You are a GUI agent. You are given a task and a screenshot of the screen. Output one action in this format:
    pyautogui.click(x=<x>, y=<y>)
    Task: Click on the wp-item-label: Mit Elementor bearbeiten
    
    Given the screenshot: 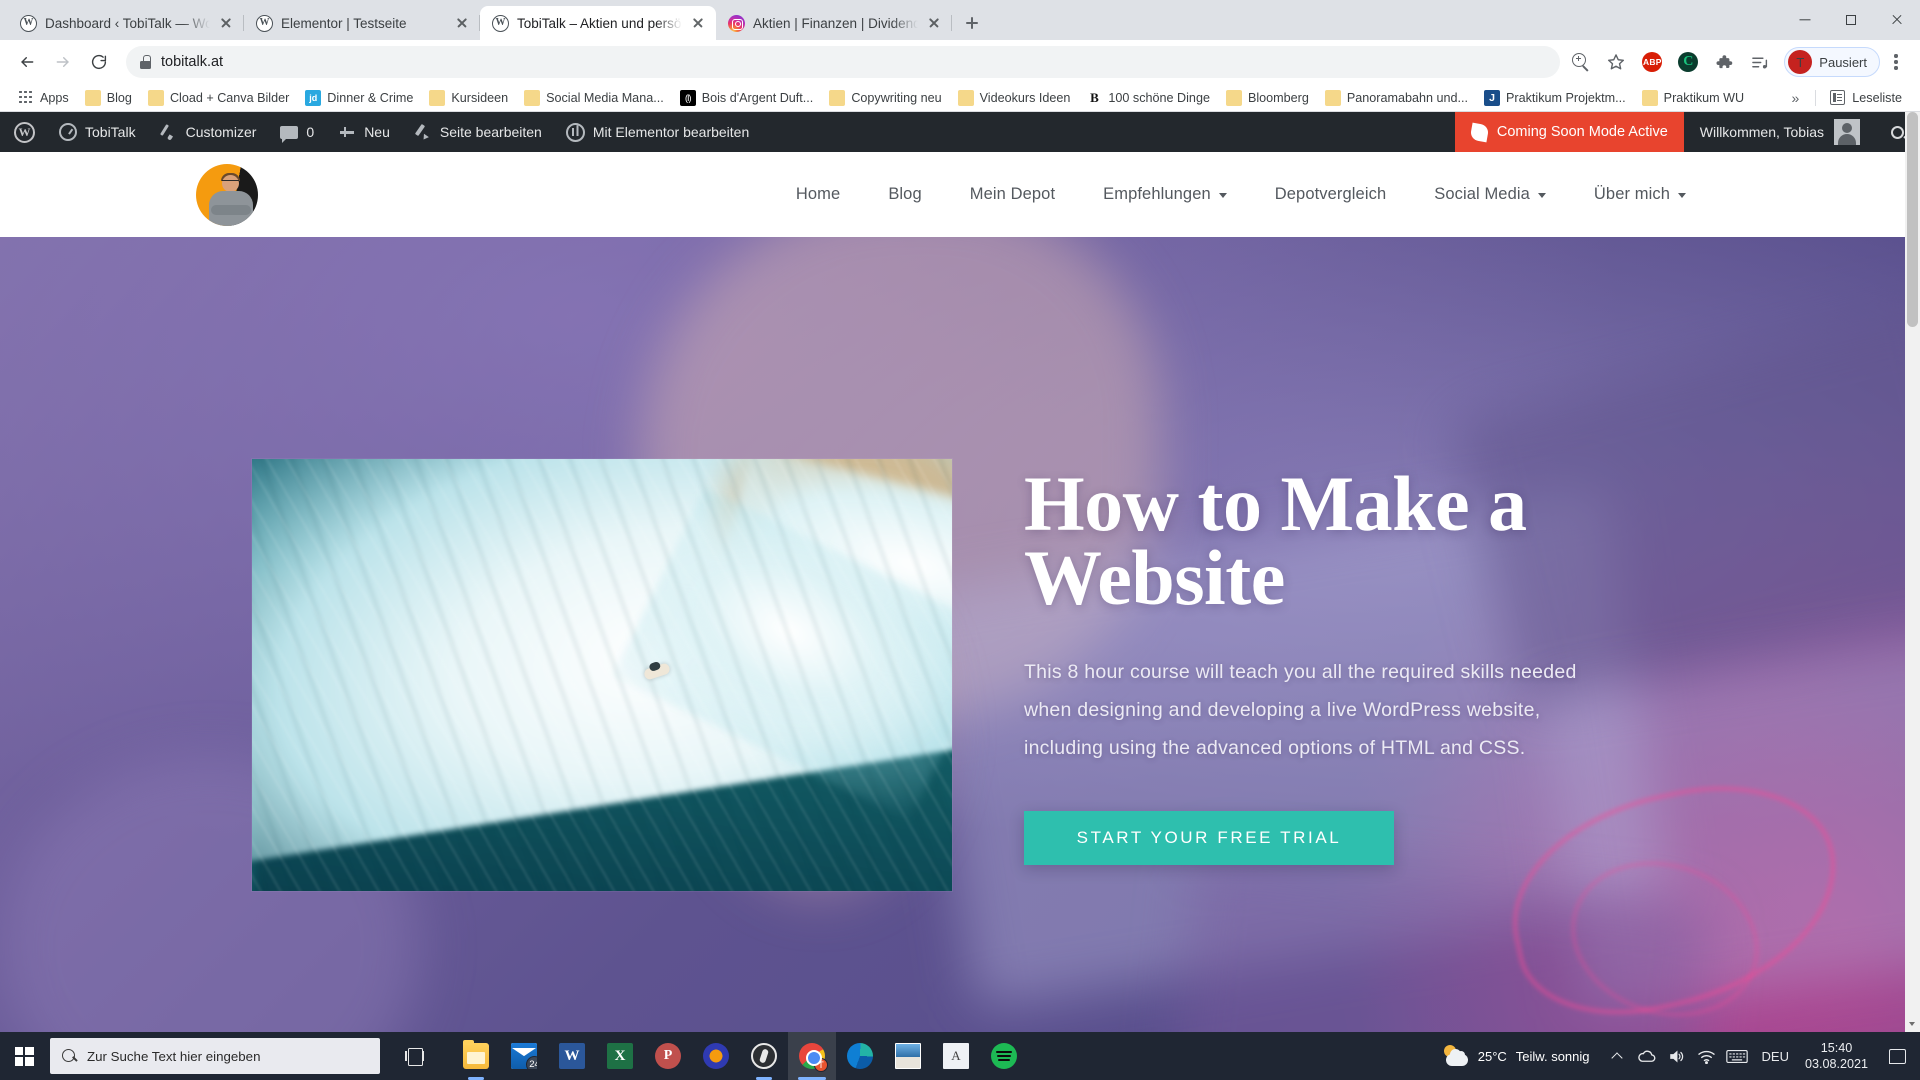 What is the action you would take?
    pyautogui.click(x=671, y=132)
    